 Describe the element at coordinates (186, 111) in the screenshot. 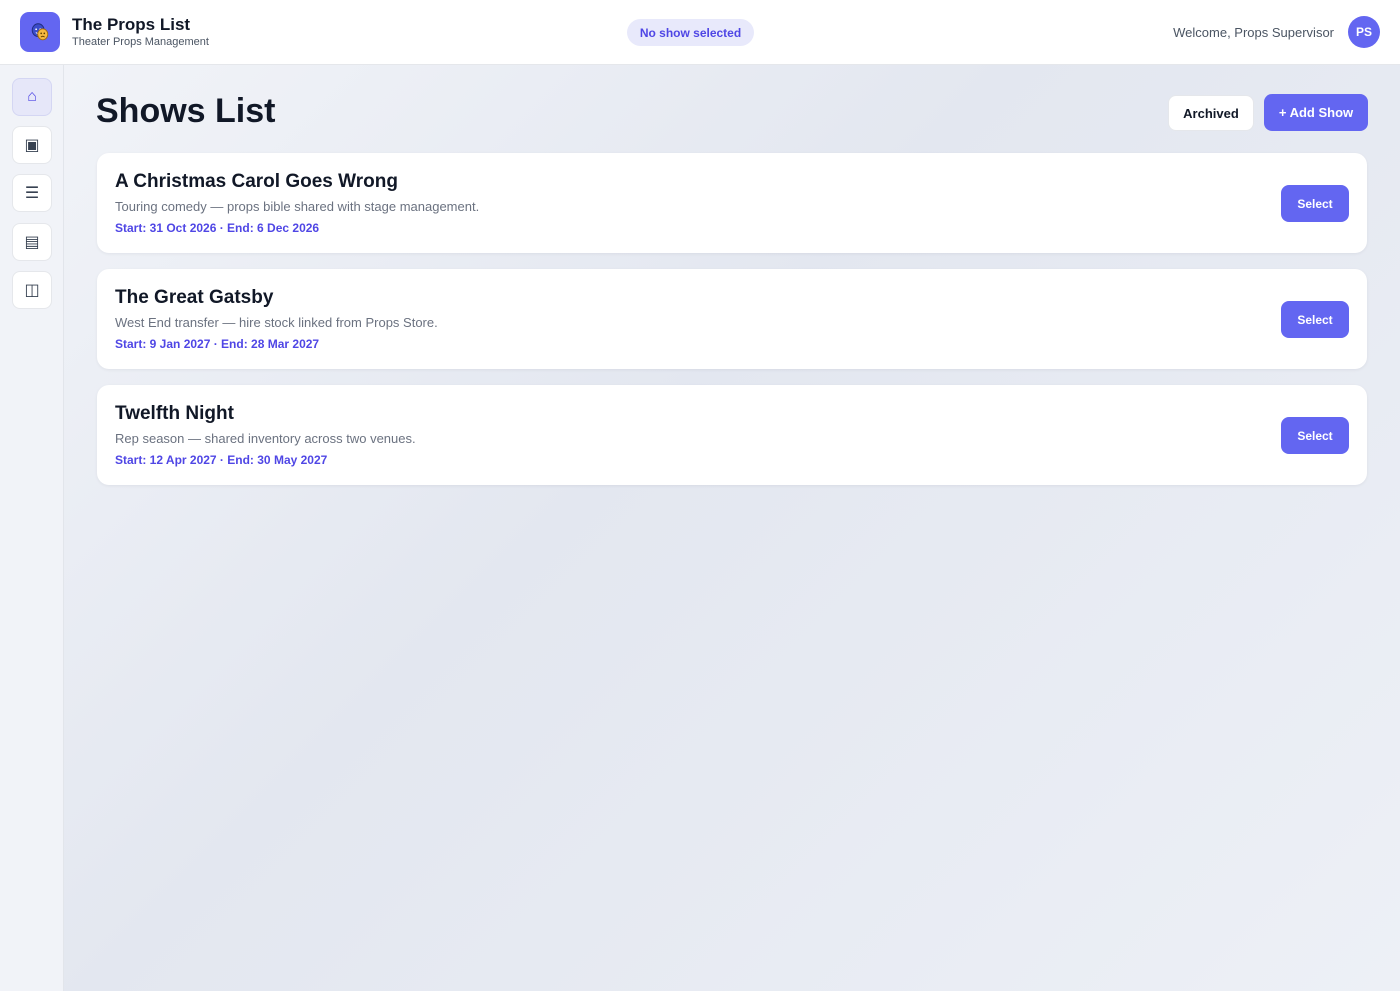

I see `page-title: Shows List` at that location.